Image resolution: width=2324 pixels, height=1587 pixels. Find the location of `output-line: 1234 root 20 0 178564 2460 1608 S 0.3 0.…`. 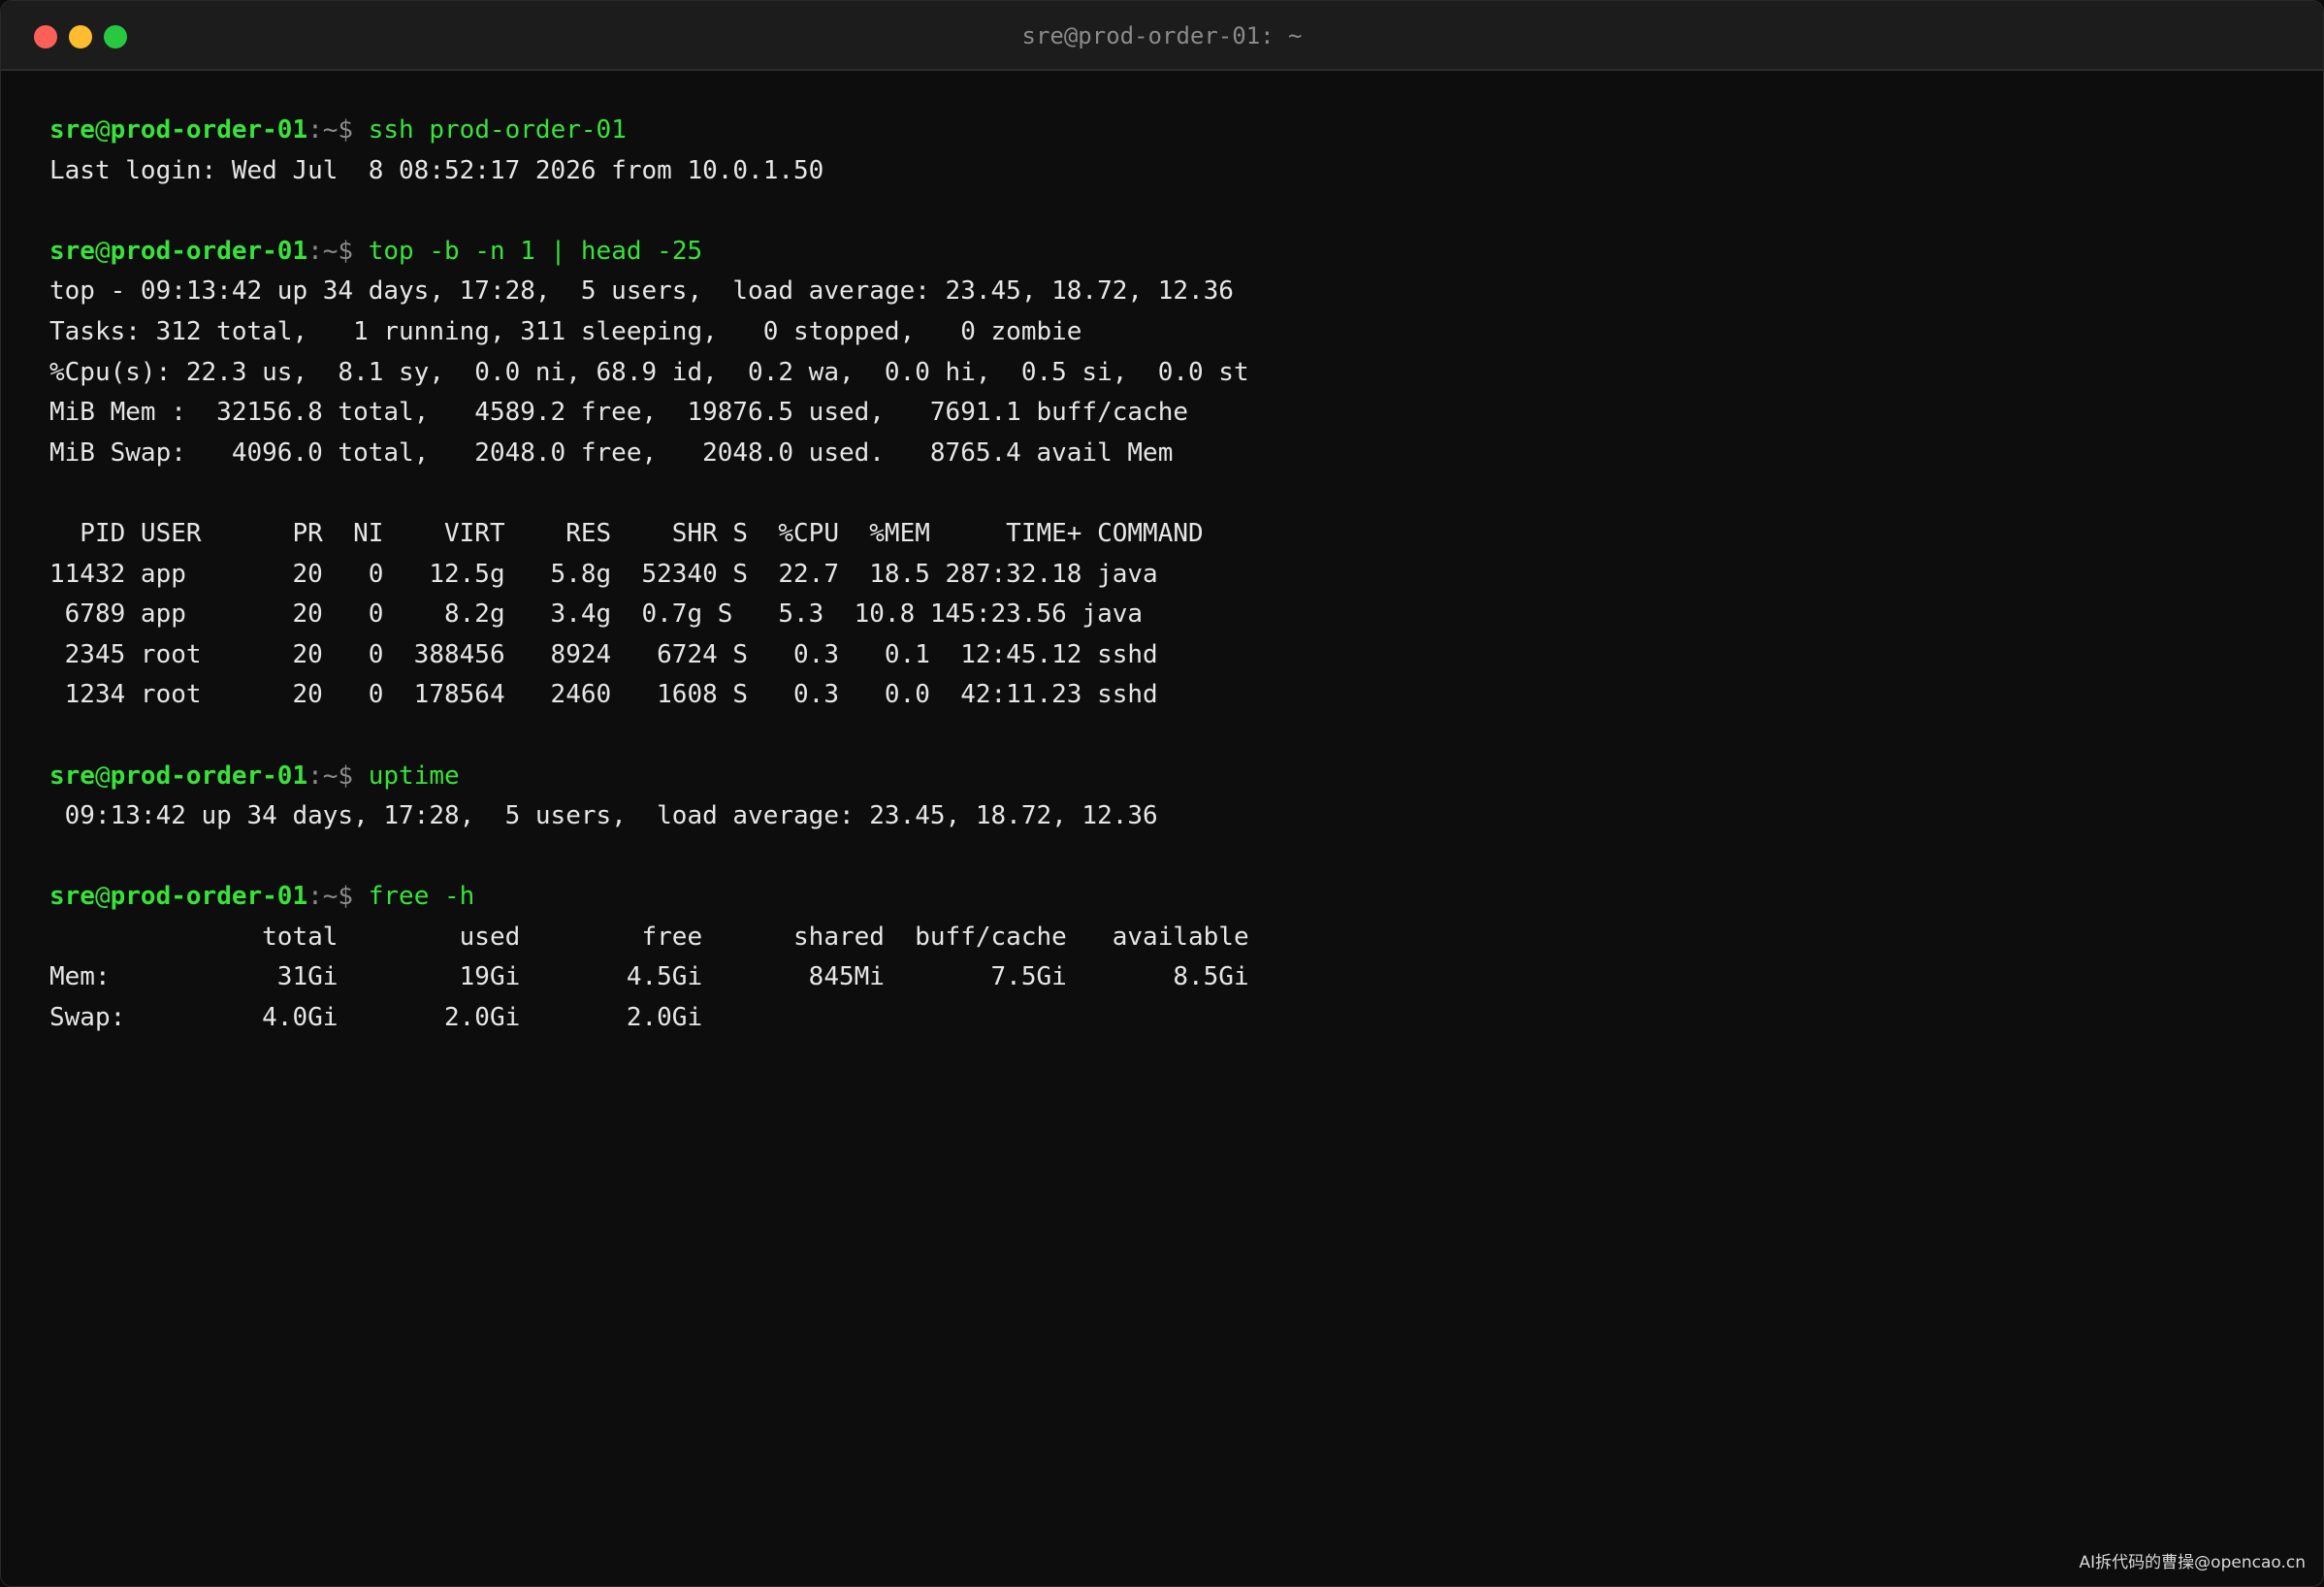

output-line: 1234 root 20 0 178564 2460 1608 S 0.3 0.… is located at coordinates (1166, 695).